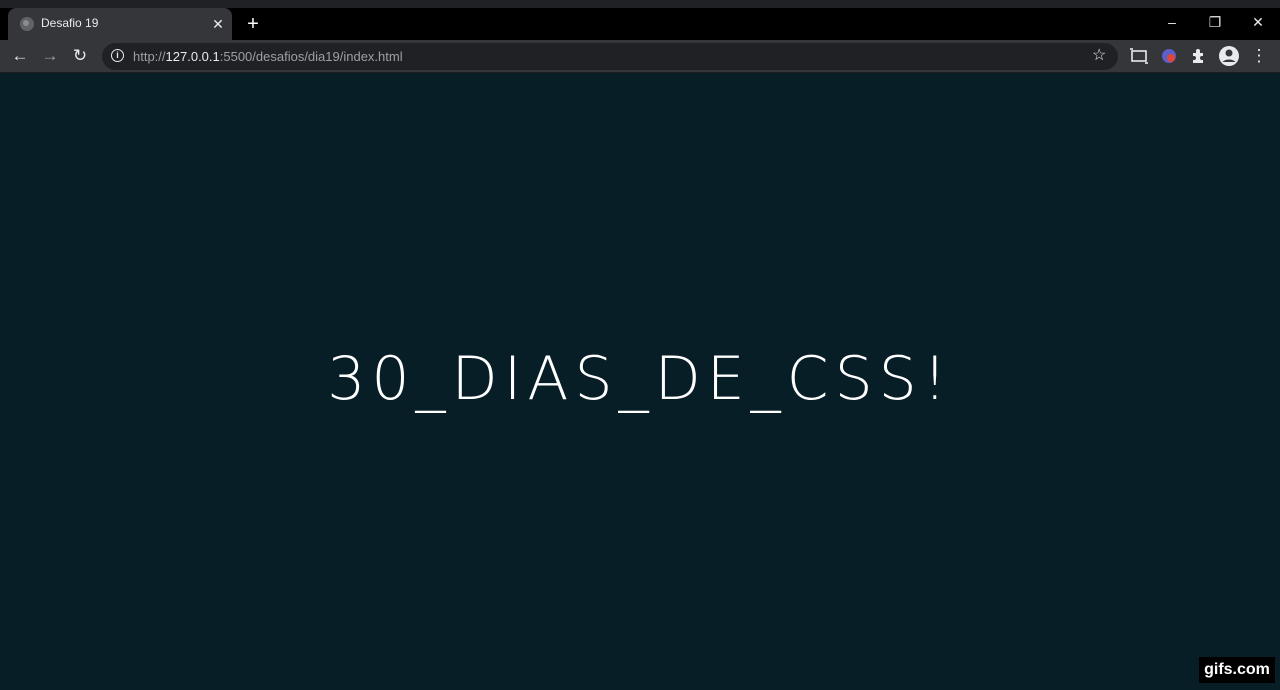 The image size is (1280, 690). What do you see at coordinates (640, 379) in the screenshot?
I see `headline: 30_DIAS_DE_CSS!` at bounding box center [640, 379].